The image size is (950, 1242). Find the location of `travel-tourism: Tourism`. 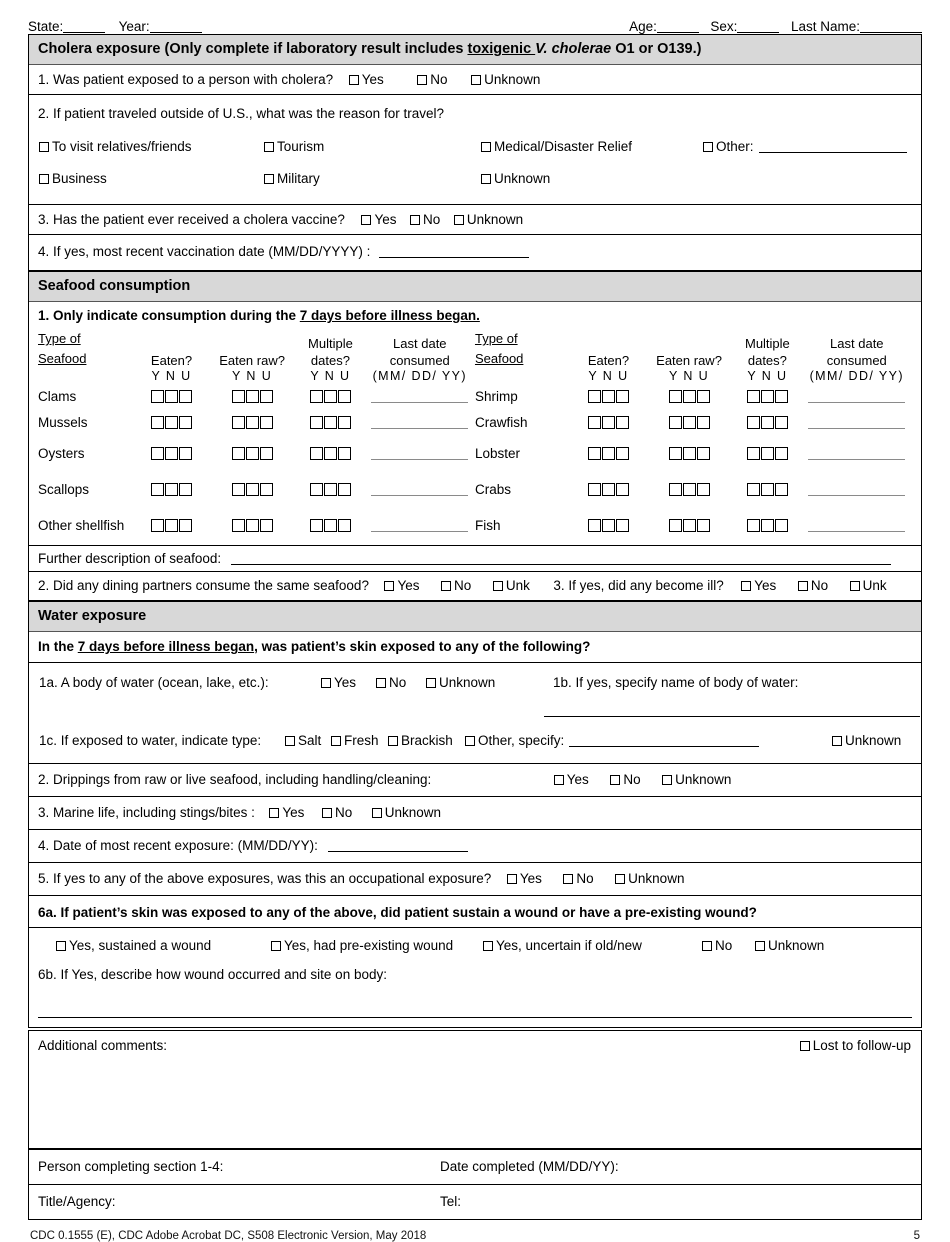

travel-tourism: Tourism is located at coordinates (294, 146).